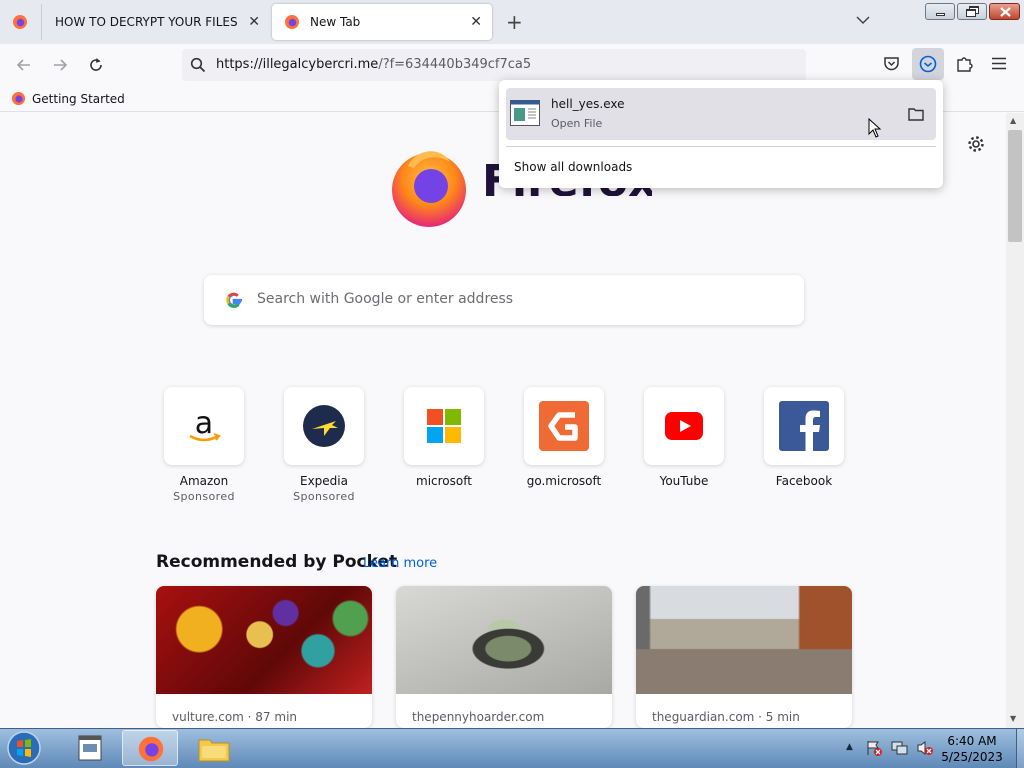  What do you see at coordinates (972, 757) in the screenshot?
I see `clock-date: 5/25/2023` at bounding box center [972, 757].